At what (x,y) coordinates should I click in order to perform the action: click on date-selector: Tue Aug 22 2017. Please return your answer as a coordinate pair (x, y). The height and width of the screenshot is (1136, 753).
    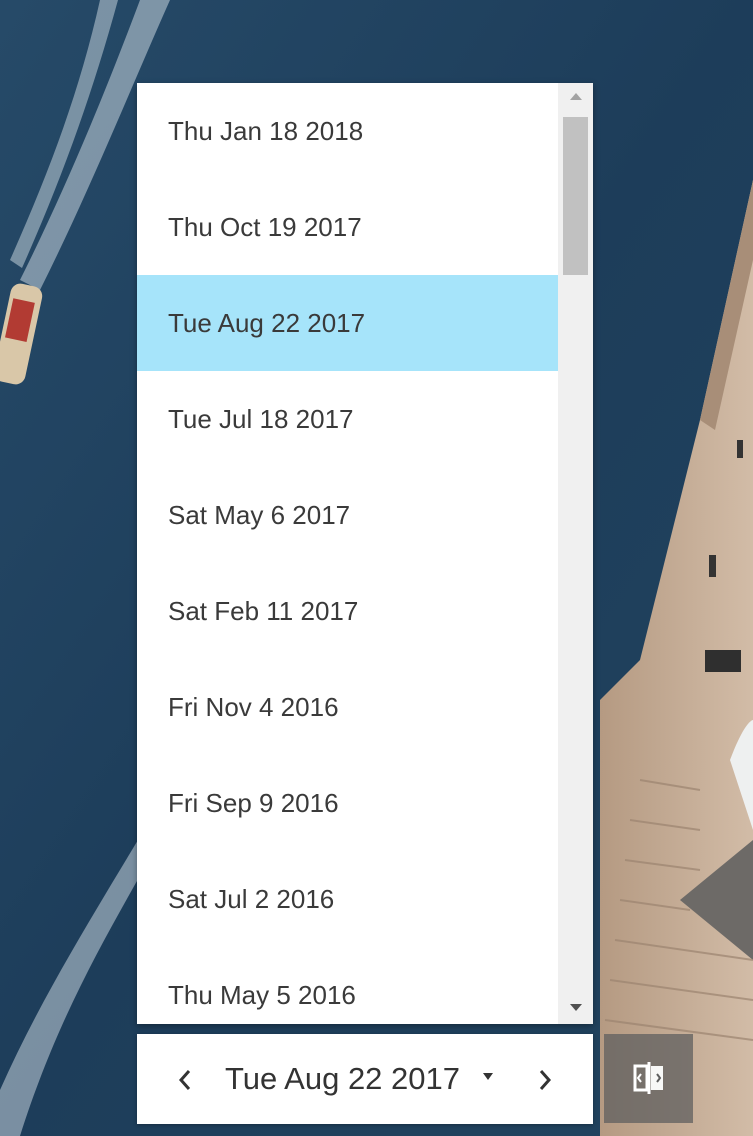
    Looking at the image, I should click on (365, 1079).